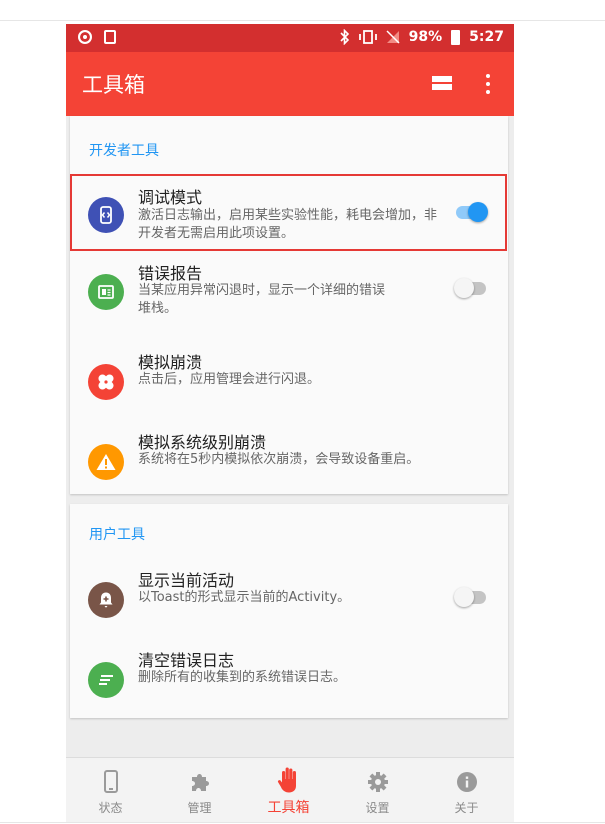 This screenshot has height=824, width=605. I want to click on item-description: 点击后，应用管理会进行闪退。, so click(229, 379).